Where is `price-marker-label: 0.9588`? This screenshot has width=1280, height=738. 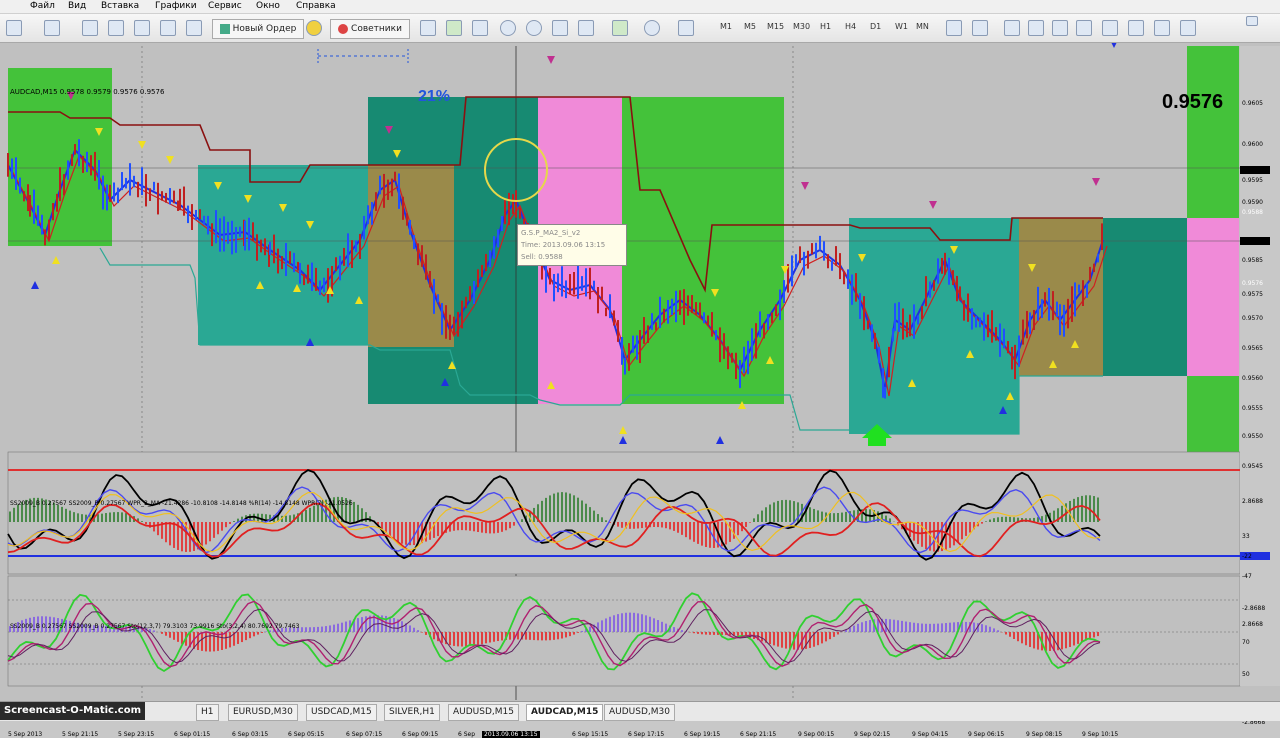 price-marker-label: 0.9588 is located at coordinates (1252, 212).